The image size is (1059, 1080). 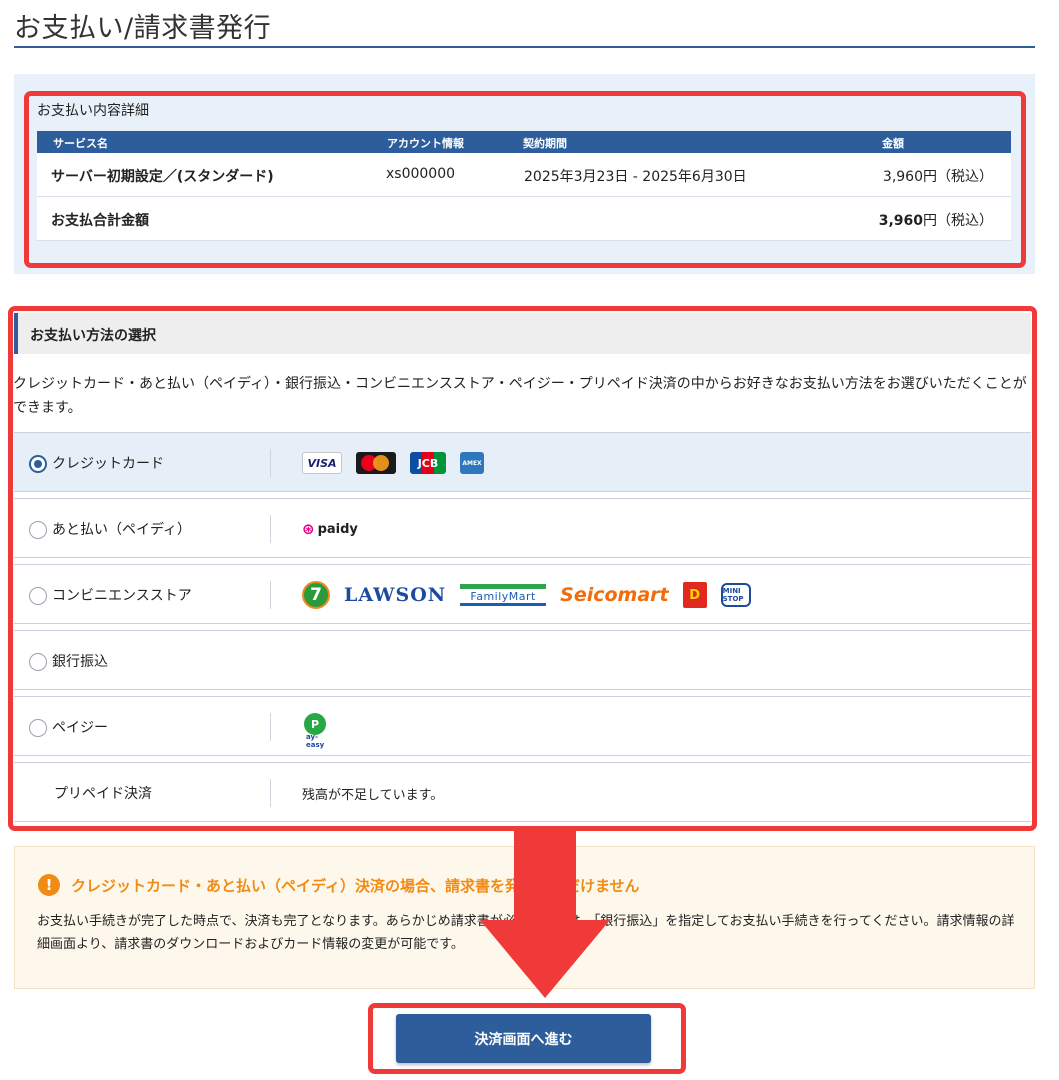 What do you see at coordinates (523, 1038) in the screenshot?
I see `proceed-to-payment-button: 決済画面へ進む` at bounding box center [523, 1038].